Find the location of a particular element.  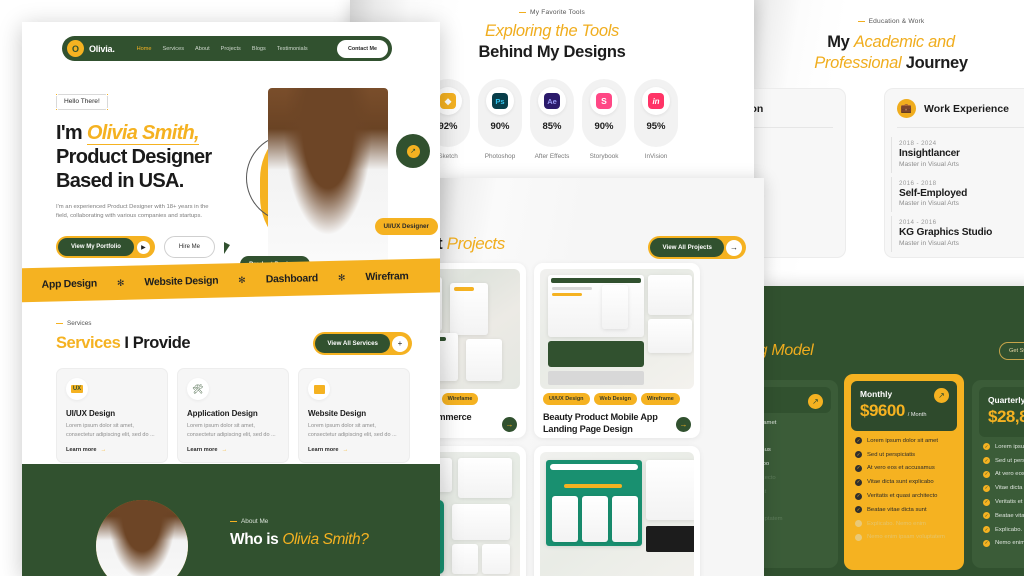

pricing-feature: ✓ciatis is located at coordinates (795, 437).